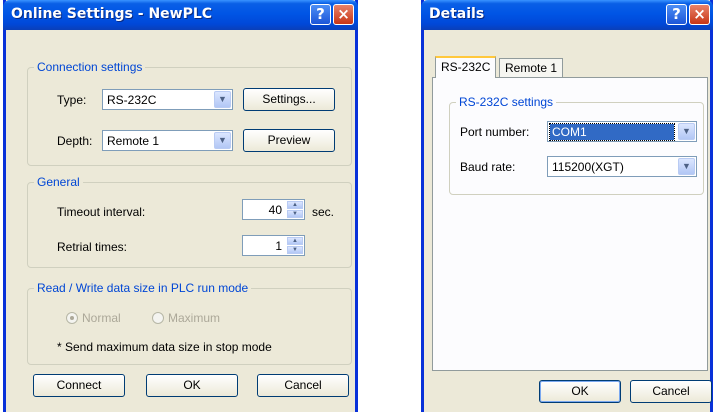 This screenshot has width=713, height=412. Describe the element at coordinates (506, 102) in the screenshot. I see `rs232c-settings-legend: RS-232C settings` at that location.